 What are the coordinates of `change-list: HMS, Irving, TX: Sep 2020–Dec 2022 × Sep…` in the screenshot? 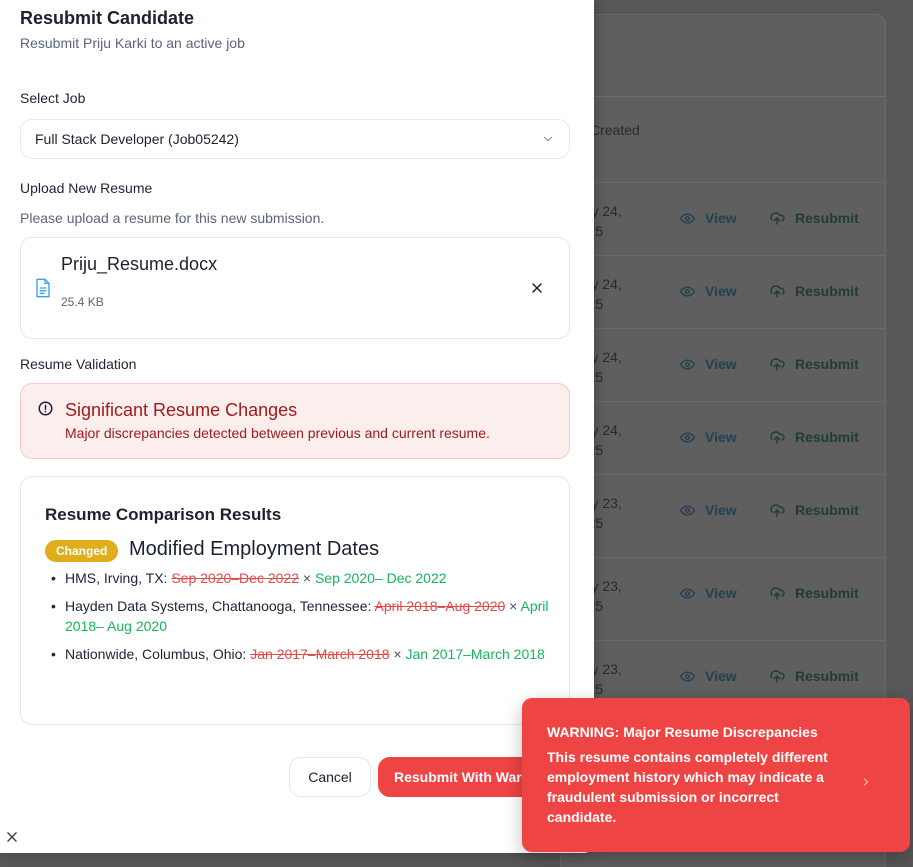 It's located at (297, 620).